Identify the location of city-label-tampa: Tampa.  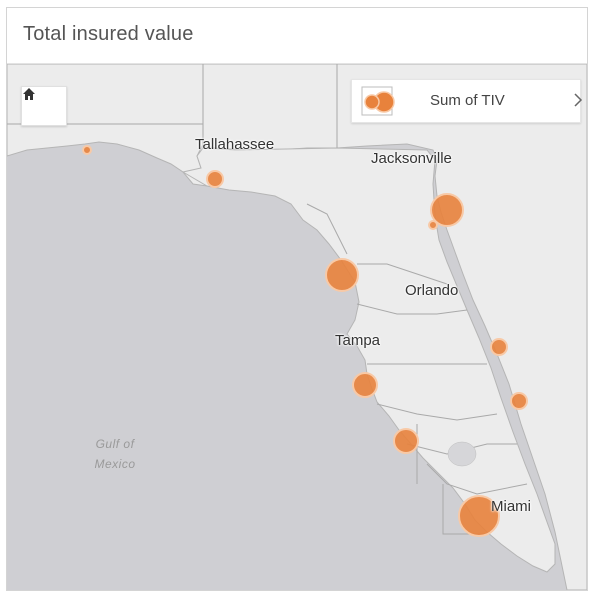
(358, 340).